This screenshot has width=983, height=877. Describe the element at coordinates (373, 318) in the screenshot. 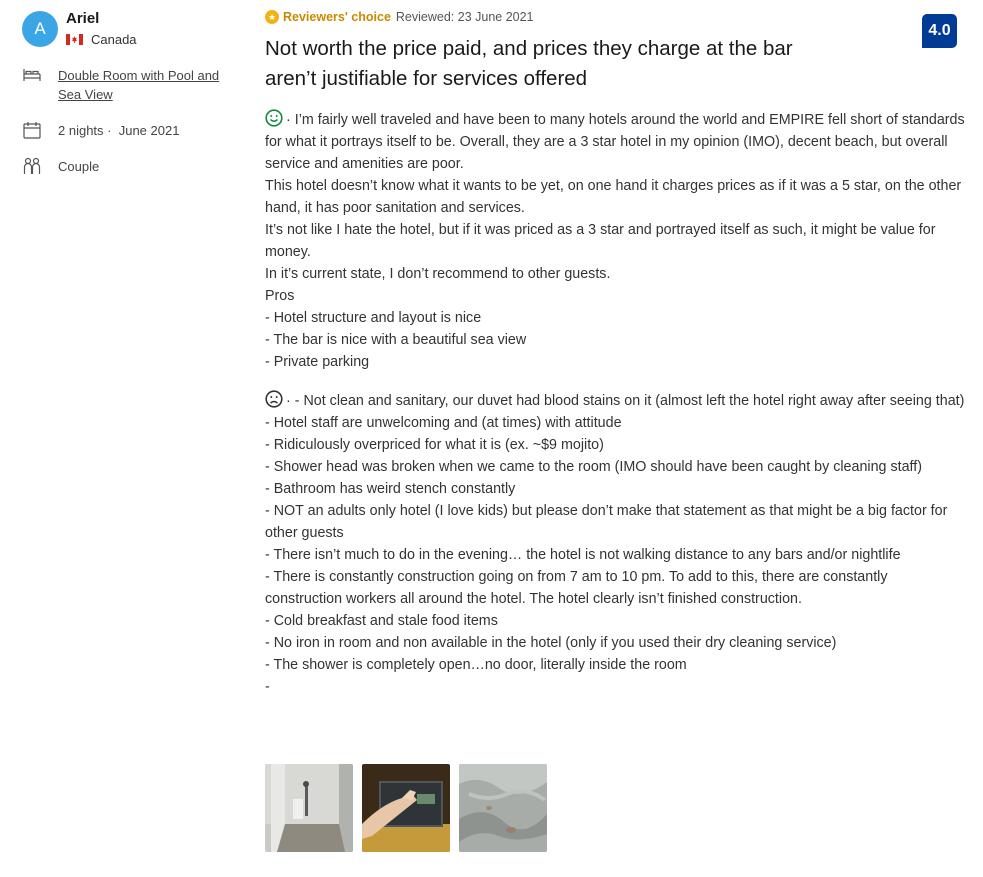

I see `liked-paragraph: - Hotel structure and layout is nice` at that location.